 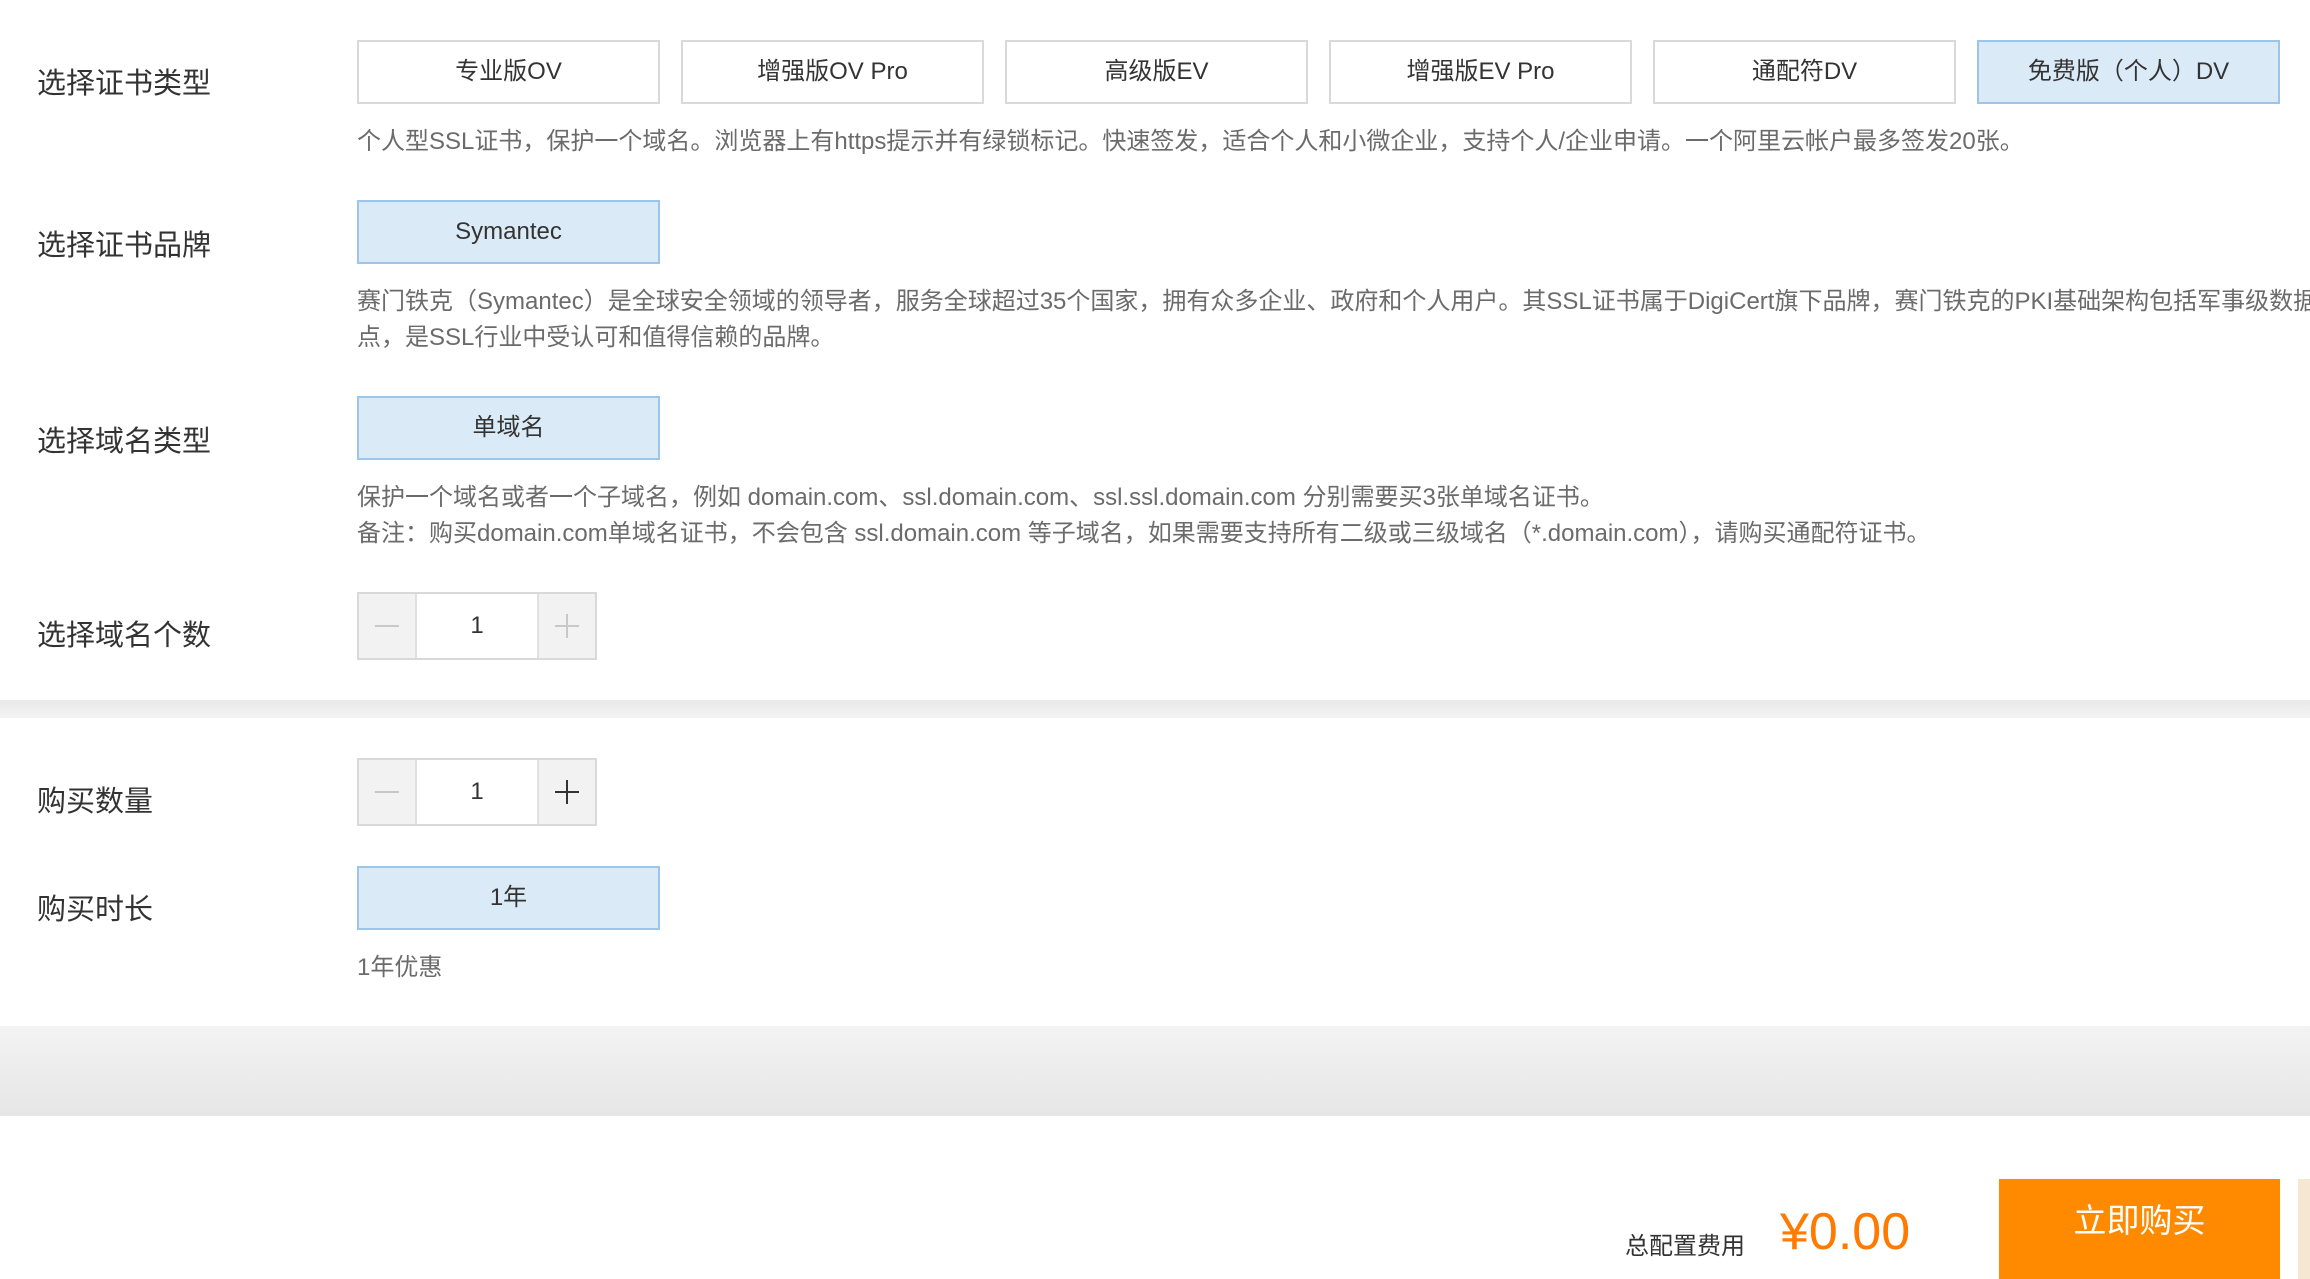 I want to click on cert-brand-description-line2: 点，是SSL行业中受认可和值得信赖的品牌。, so click(x=596, y=337).